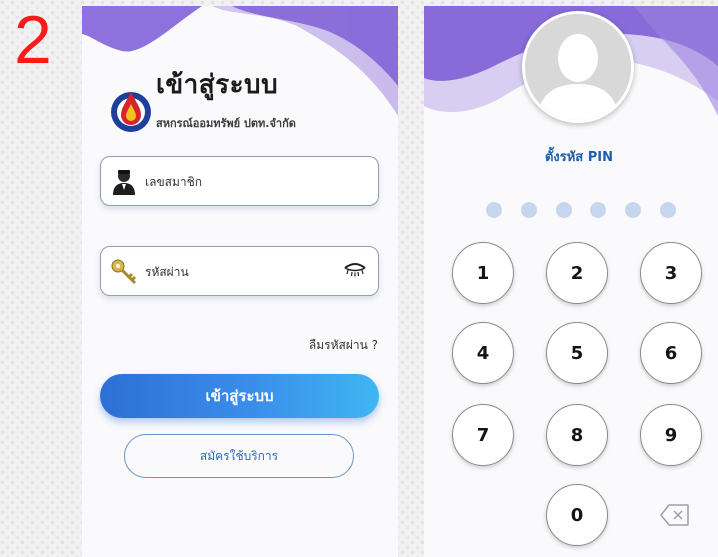 The width and height of the screenshot is (718, 557). I want to click on keypad-key-1: 1, so click(483, 273).